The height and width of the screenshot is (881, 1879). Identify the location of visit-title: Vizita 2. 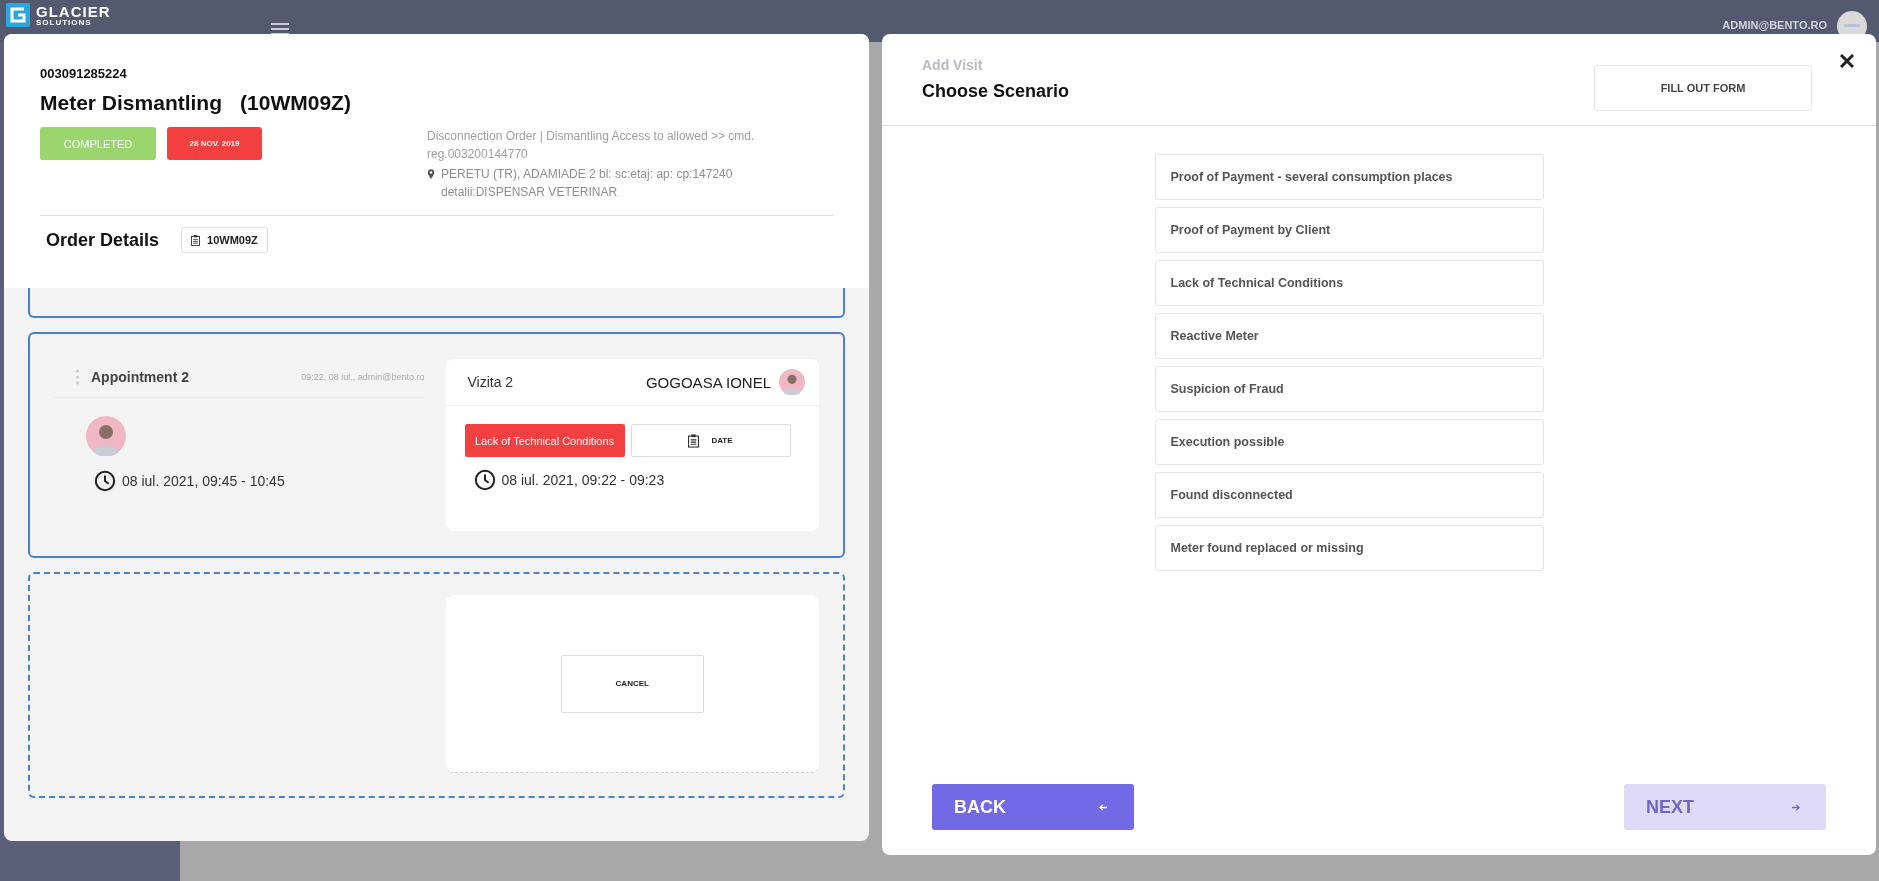
(490, 382).